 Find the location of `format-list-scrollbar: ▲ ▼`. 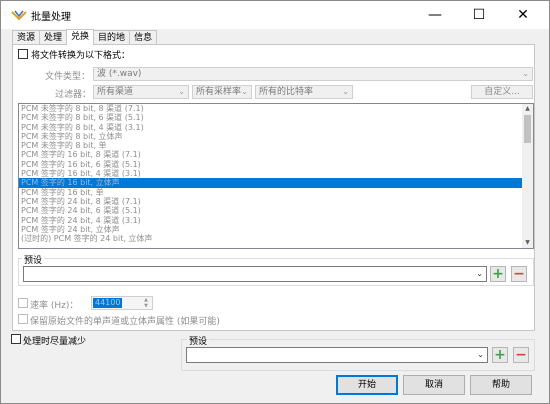

format-list-scrollbar: ▲ ▼ is located at coordinates (527, 176).